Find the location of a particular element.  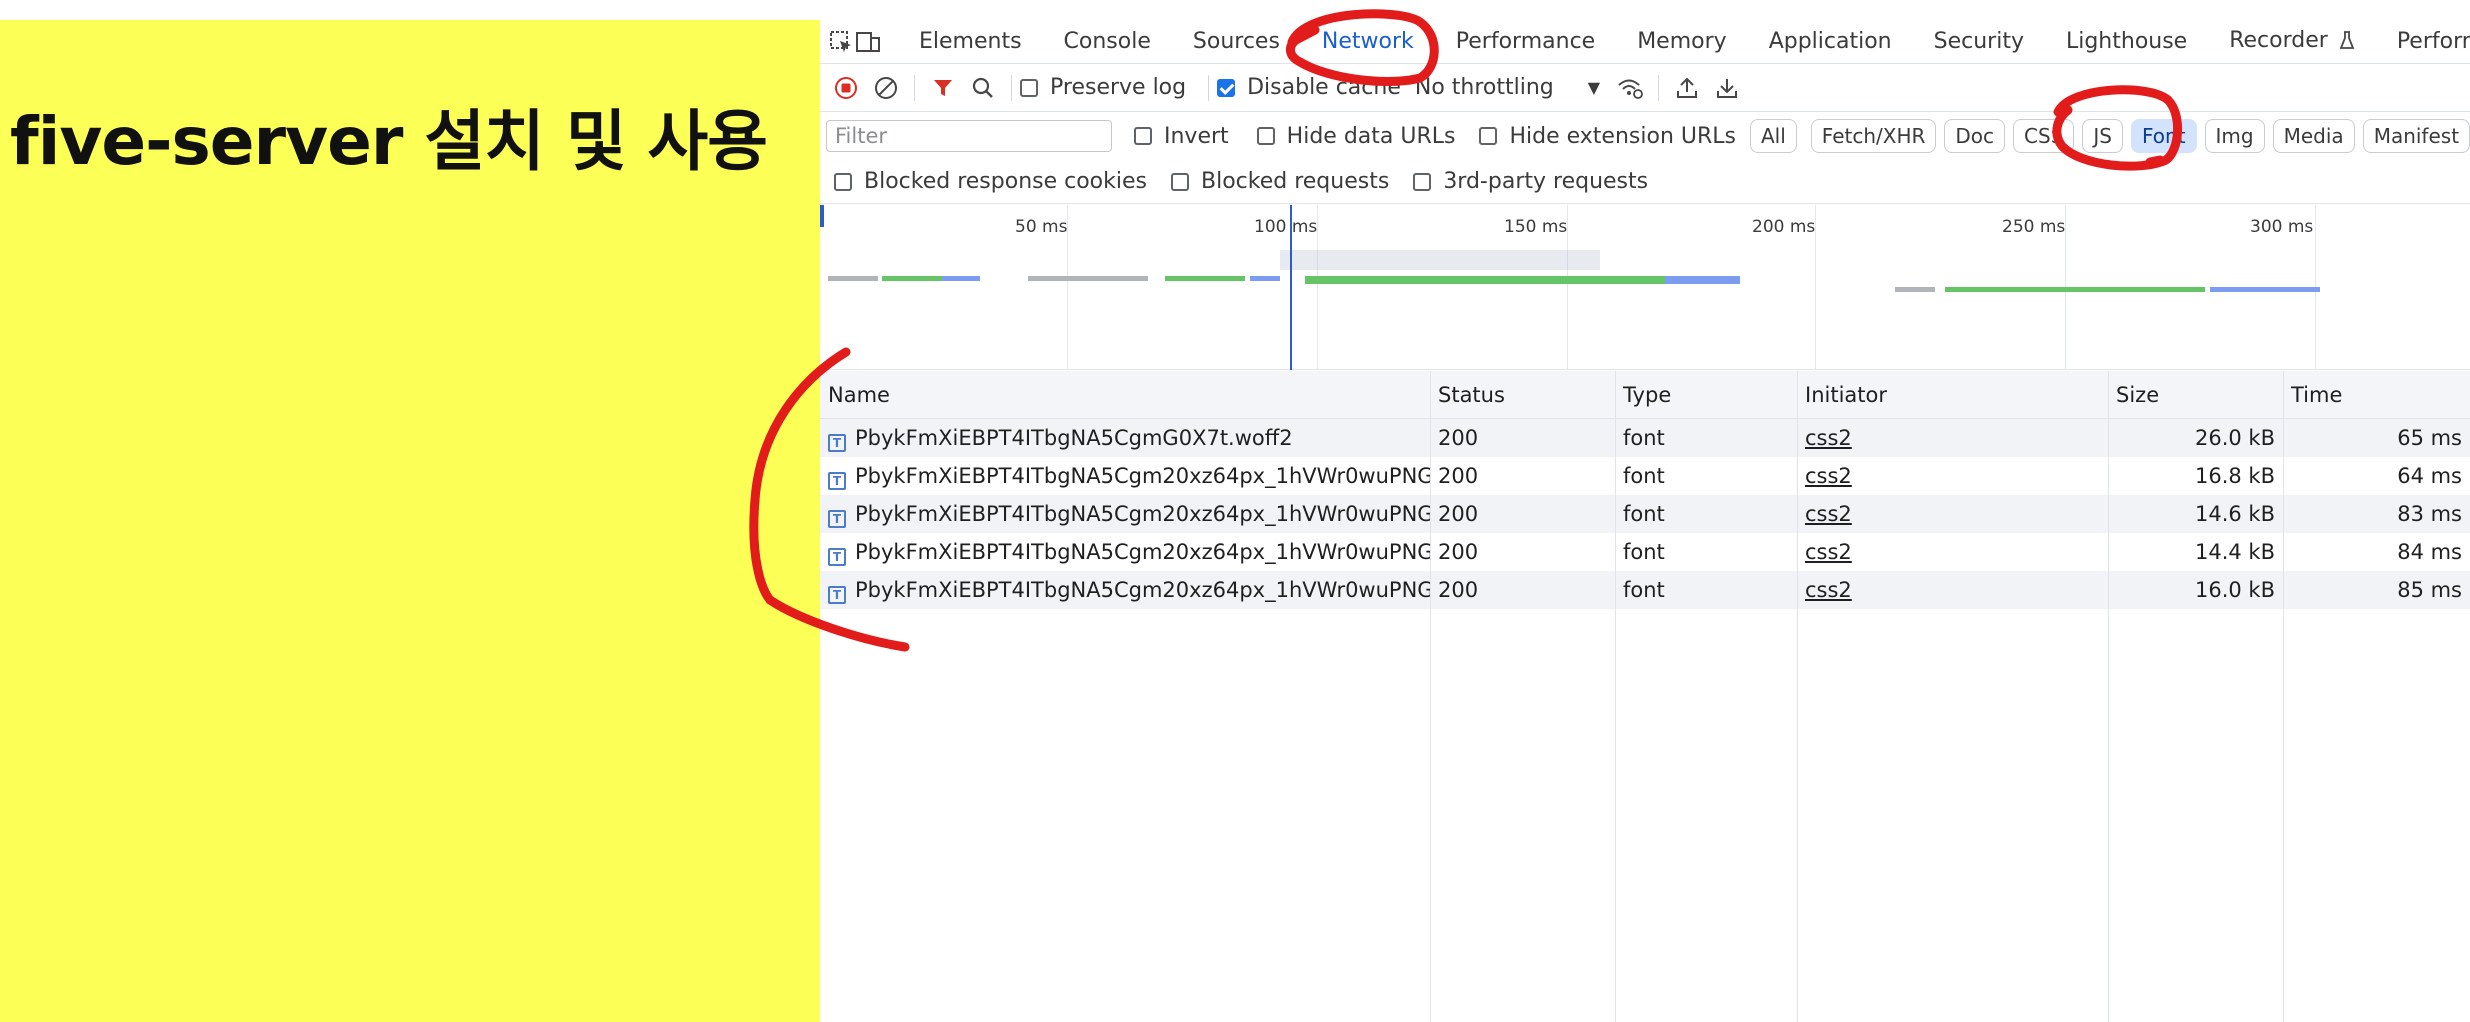

import-har-icon is located at coordinates (1687, 88).